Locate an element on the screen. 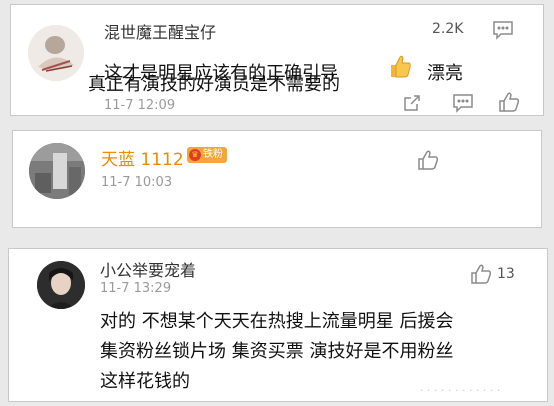  fan-badge: ♛ 铁粉 is located at coordinates (207, 155).